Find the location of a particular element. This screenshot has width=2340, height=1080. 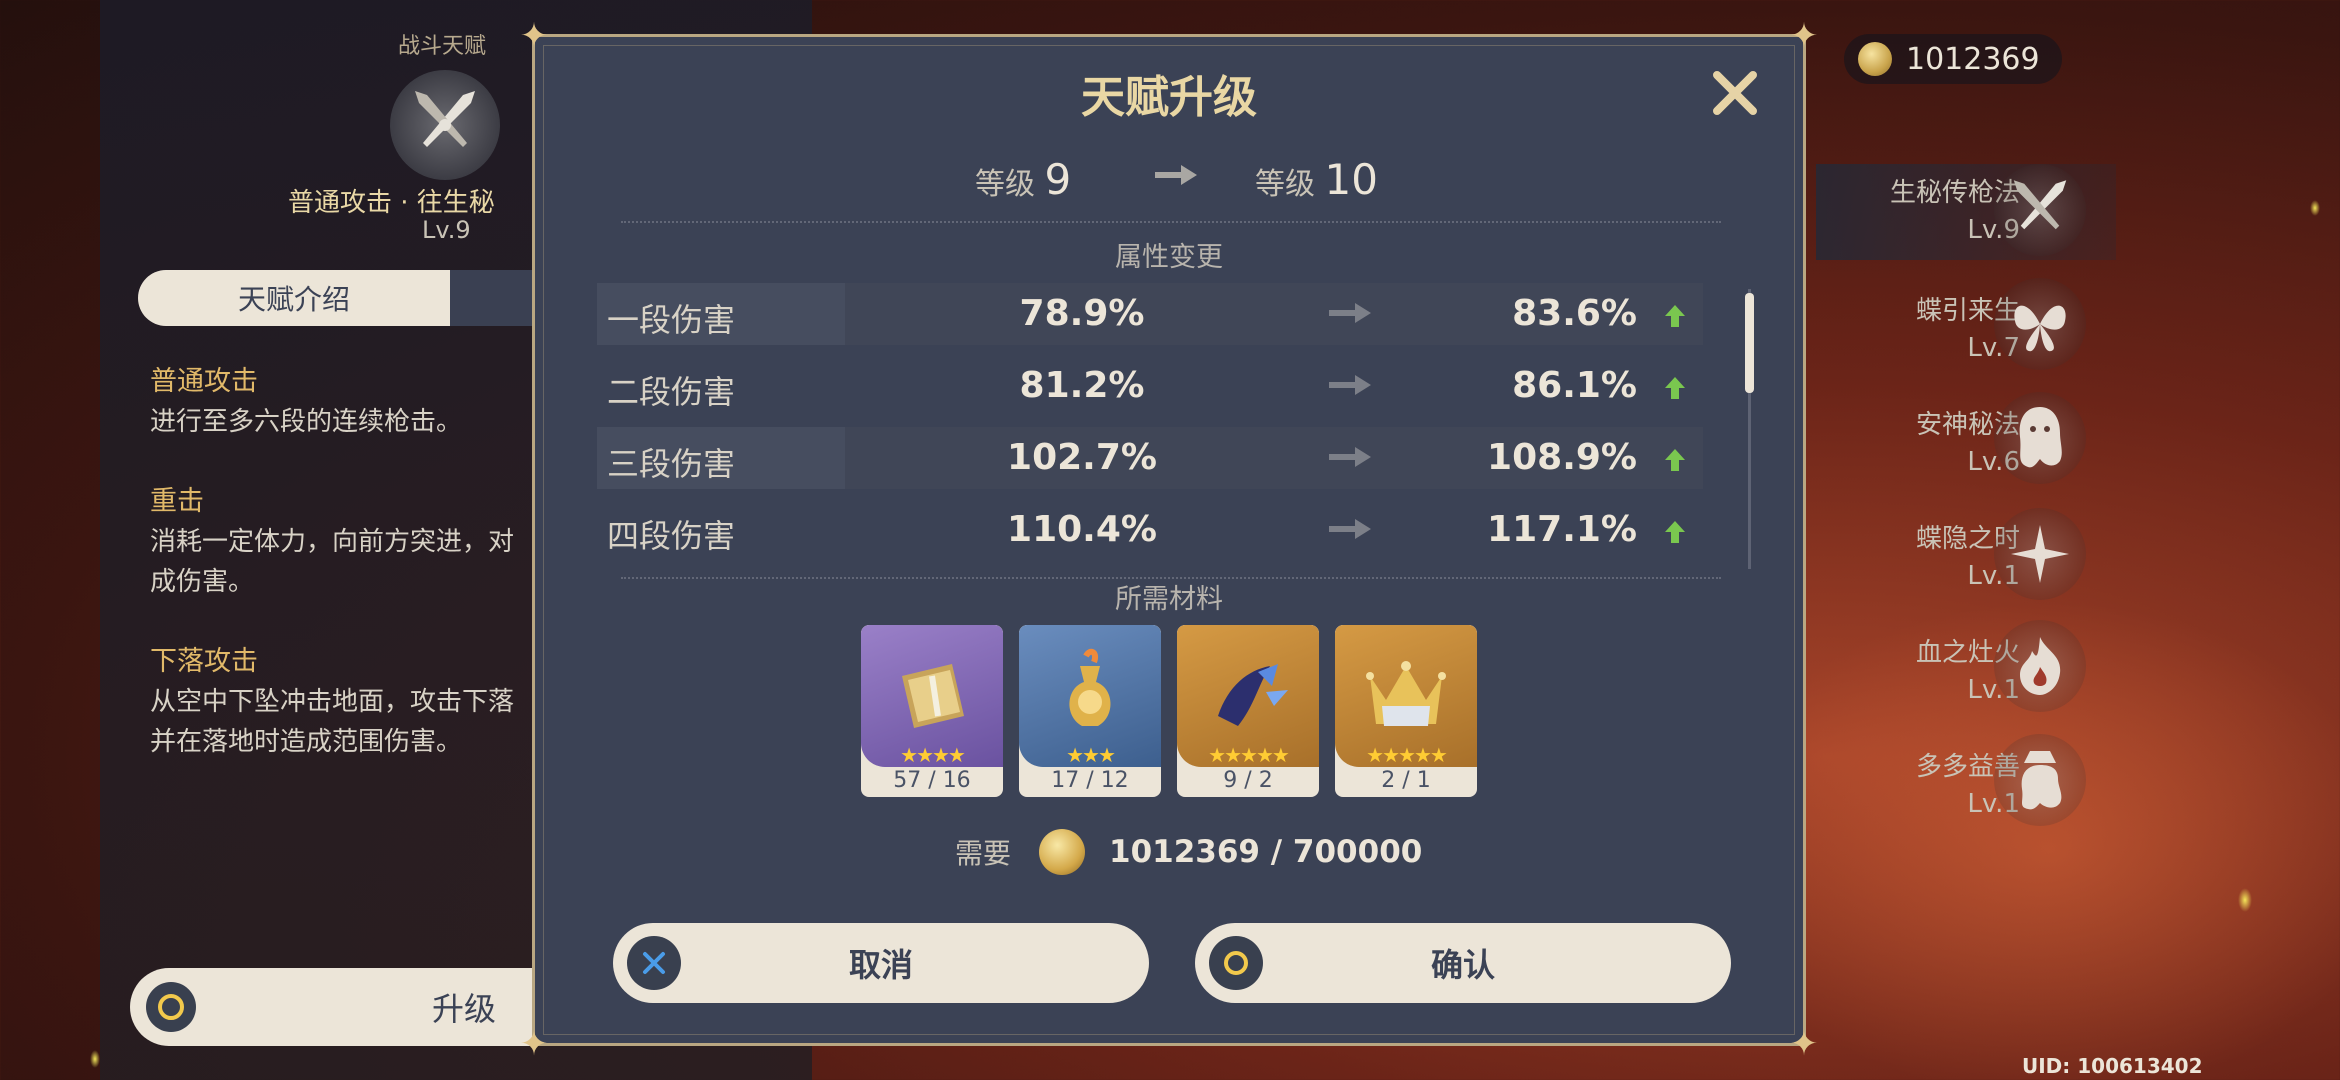

mora-requirement: 需要 1012369 / 700000 is located at coordinates (1188, 852).